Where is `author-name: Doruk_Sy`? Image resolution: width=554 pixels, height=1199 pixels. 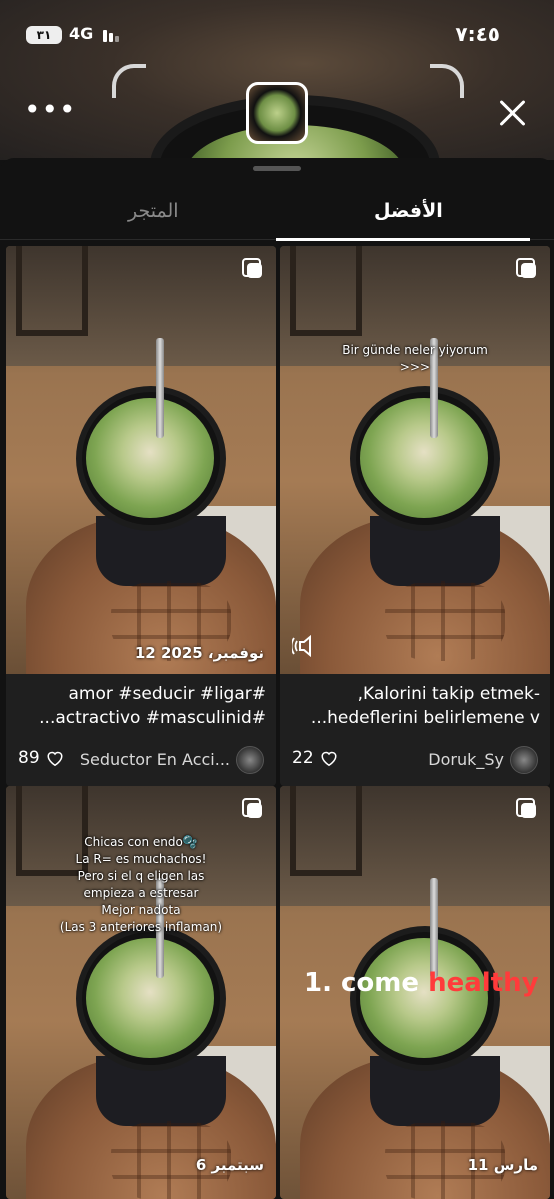
author-name: Doruk_Sy is located at coordinates (466, 759).